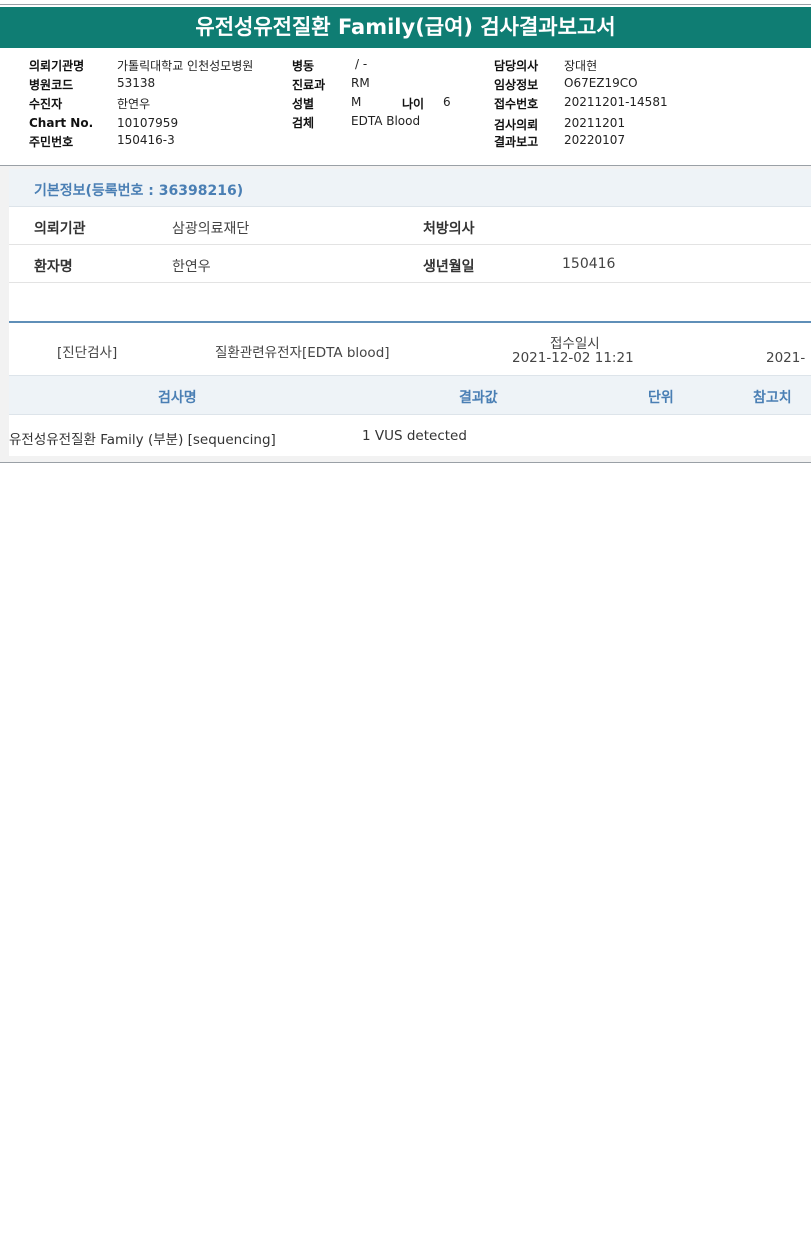  Describe the element at coordinates (51, 142) in the screenshot. I see `resident-no-label: 주민번호` at that location.